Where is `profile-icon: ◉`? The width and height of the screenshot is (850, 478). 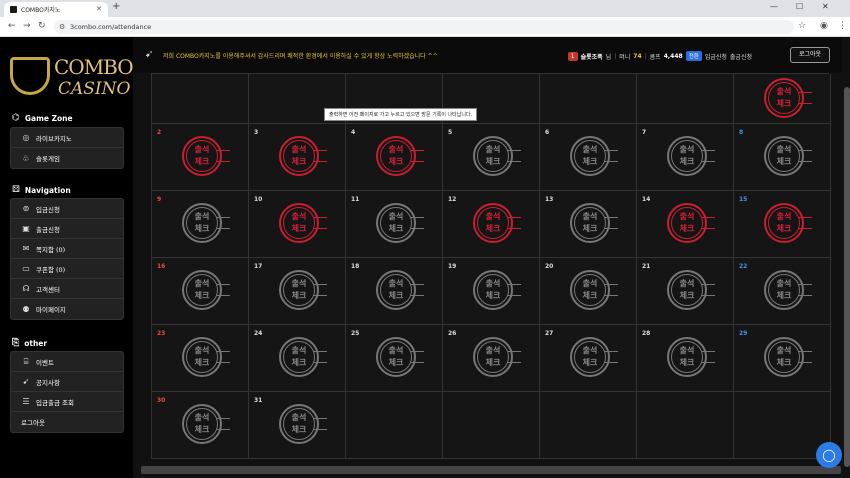 profile-icon: ◉ is located at coordinates (824, 26).